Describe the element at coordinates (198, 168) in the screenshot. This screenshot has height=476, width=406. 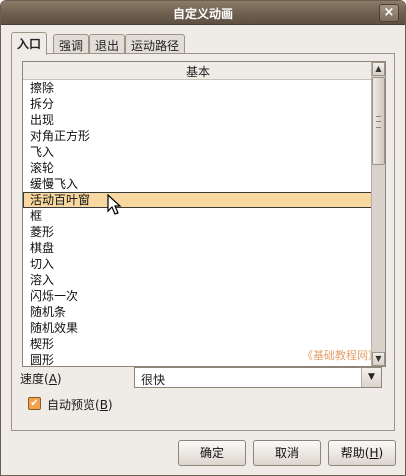
I see `list-item: 滚轮` at that location.